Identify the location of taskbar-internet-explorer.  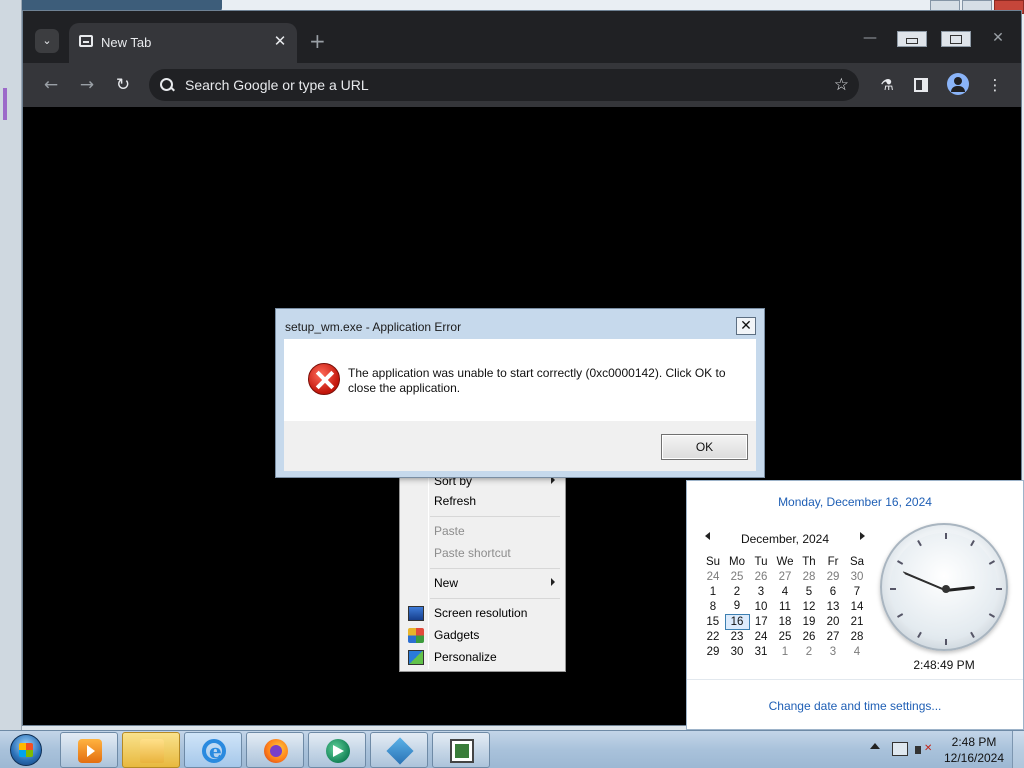
(213, 750).